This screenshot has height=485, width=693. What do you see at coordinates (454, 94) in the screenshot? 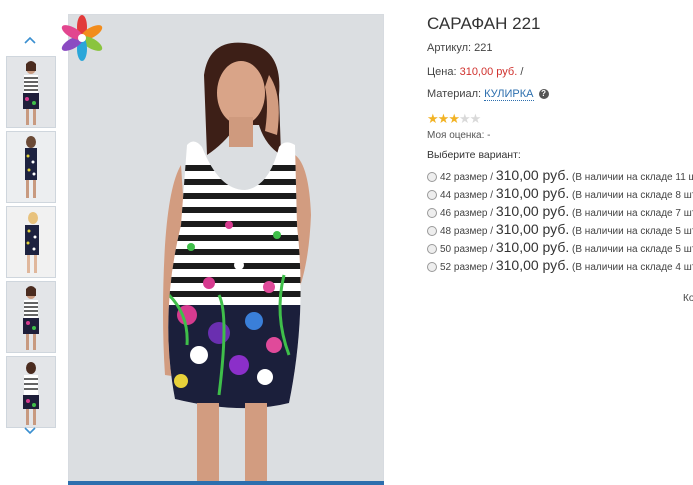
I see `material-label: Материал:` at bounding box center [454, 94].